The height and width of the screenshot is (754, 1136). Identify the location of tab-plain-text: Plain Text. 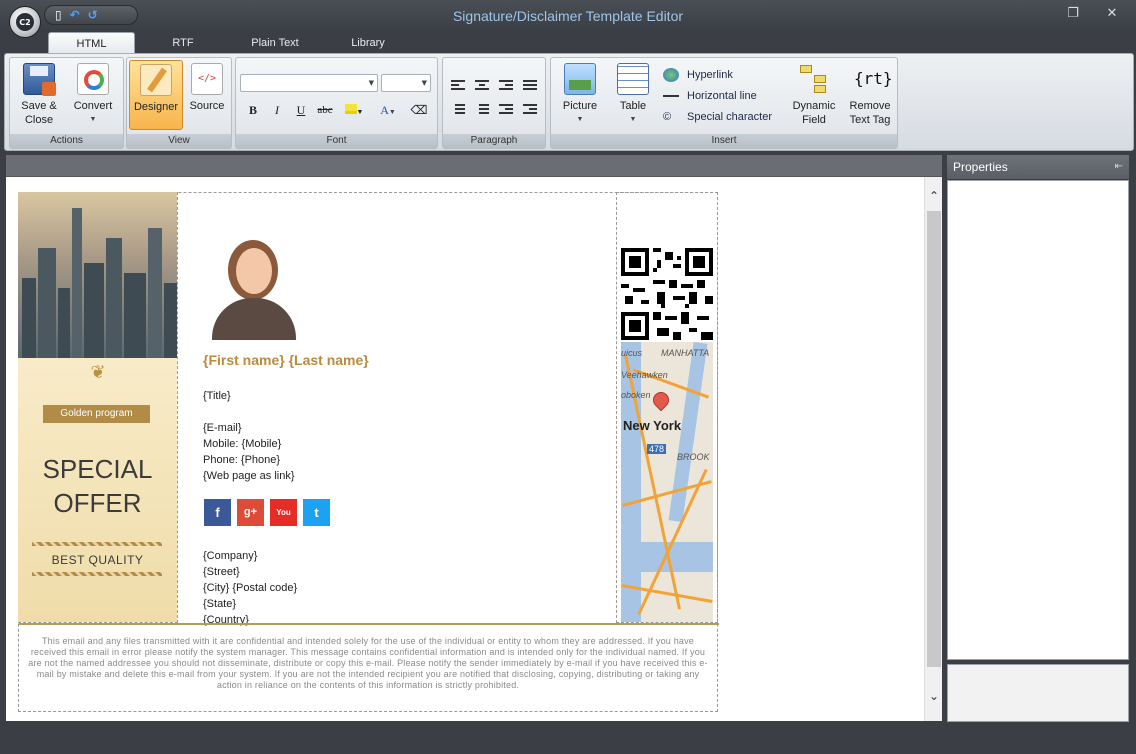
(275, 43).